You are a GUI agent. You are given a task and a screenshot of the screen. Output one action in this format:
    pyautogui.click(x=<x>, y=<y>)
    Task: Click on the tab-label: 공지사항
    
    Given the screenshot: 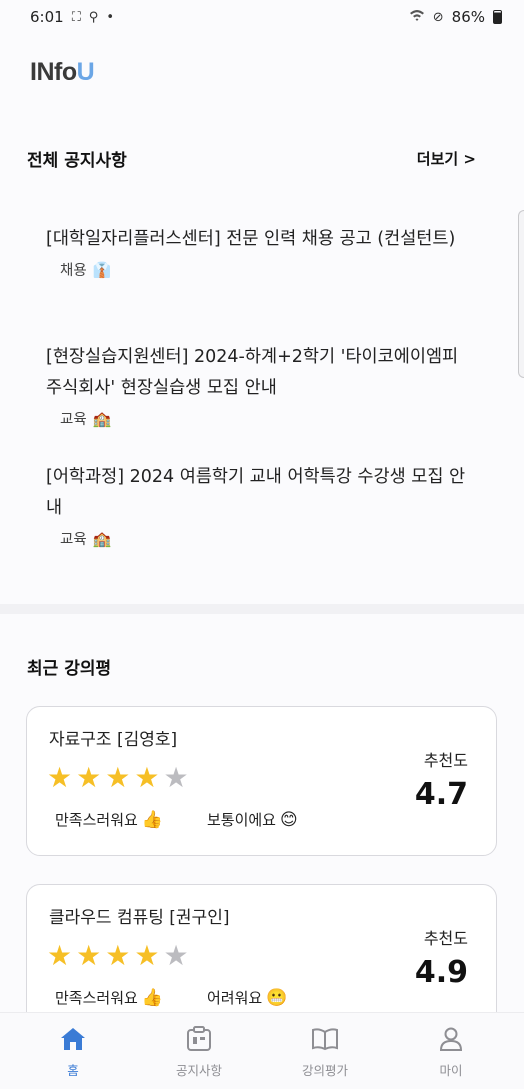 What is the action you would take?
    pyautogui.click(x=198, y=1070)
    